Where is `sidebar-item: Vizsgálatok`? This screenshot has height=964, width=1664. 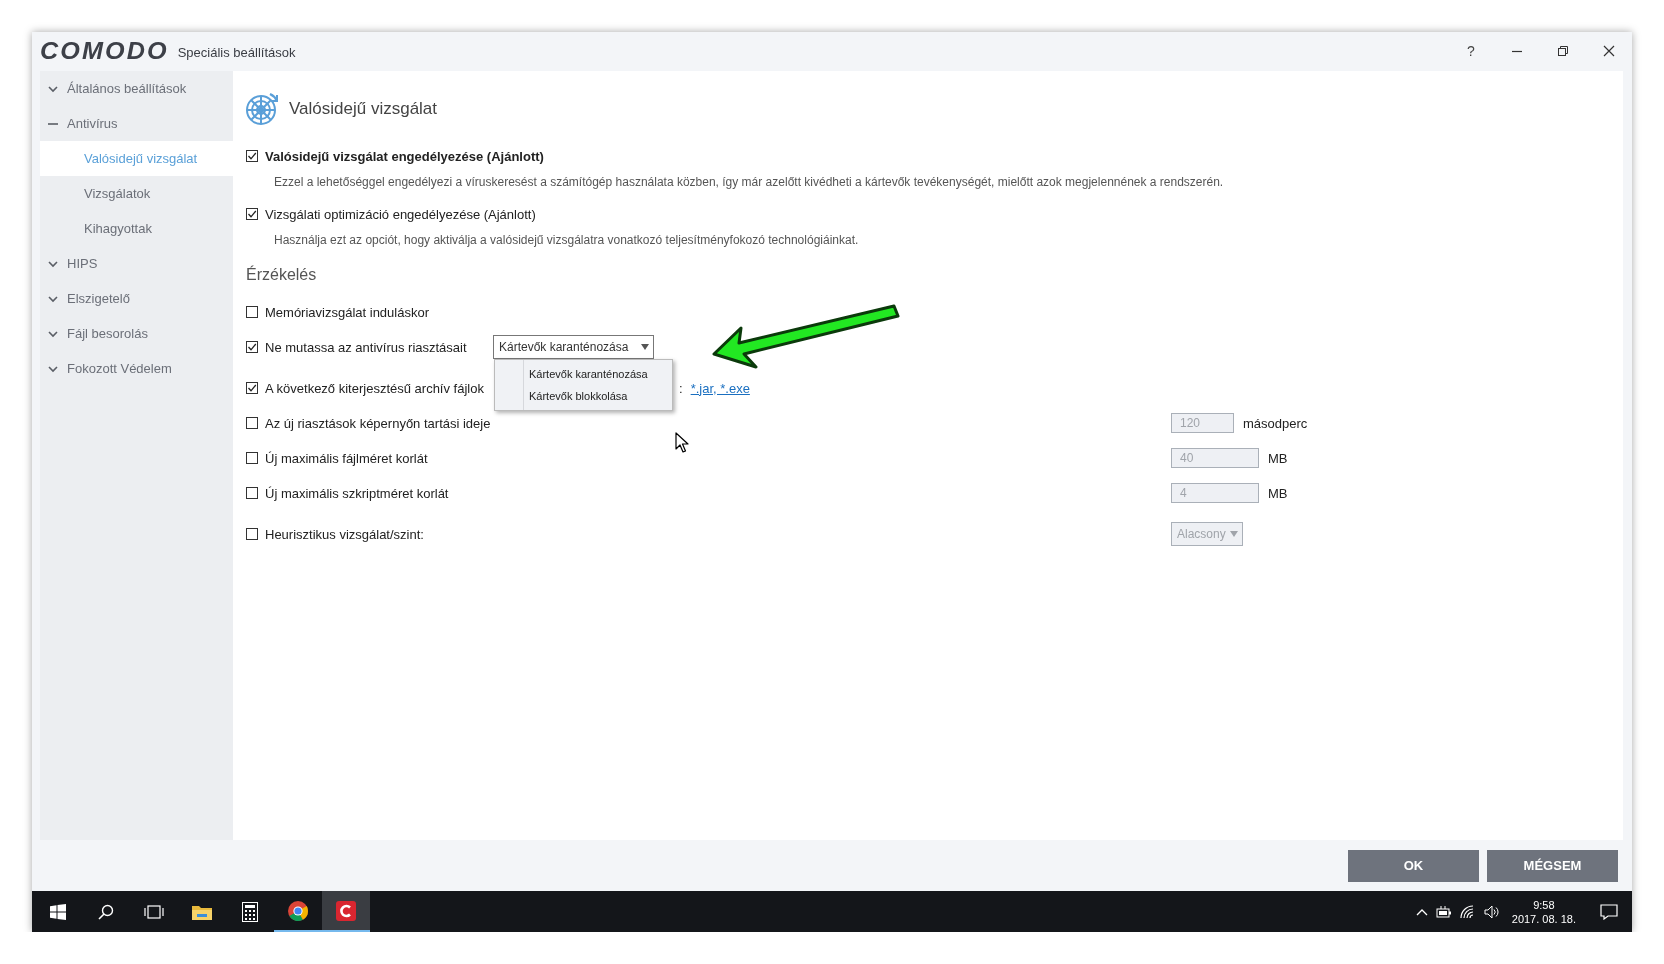
sidebar-item: Vizsgálatok is located at coordinates (136, 193).